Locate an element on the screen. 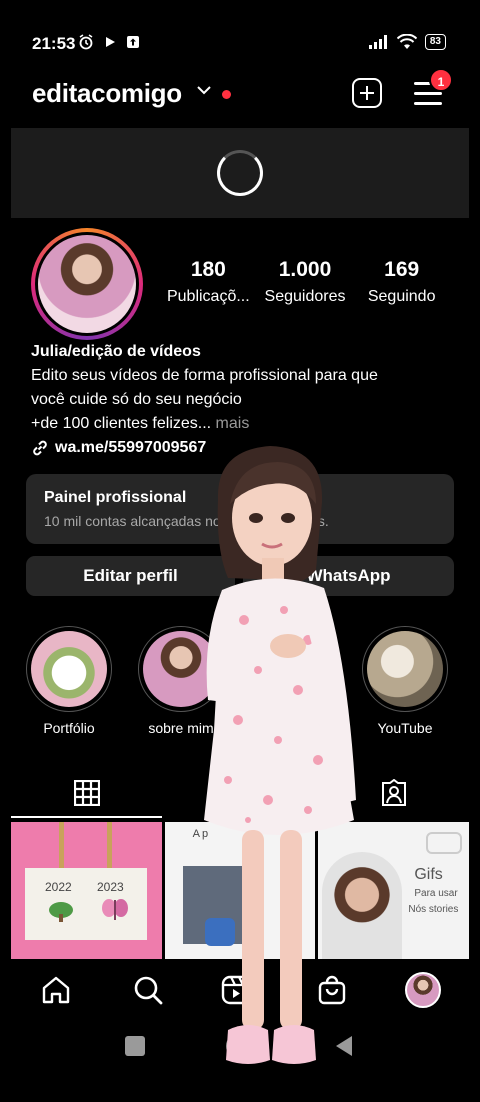 Image resolution: width=480 pixels, height=1102 pixels. bio-name: Julia/edição de vídeos is located at coordinates (116, 351).